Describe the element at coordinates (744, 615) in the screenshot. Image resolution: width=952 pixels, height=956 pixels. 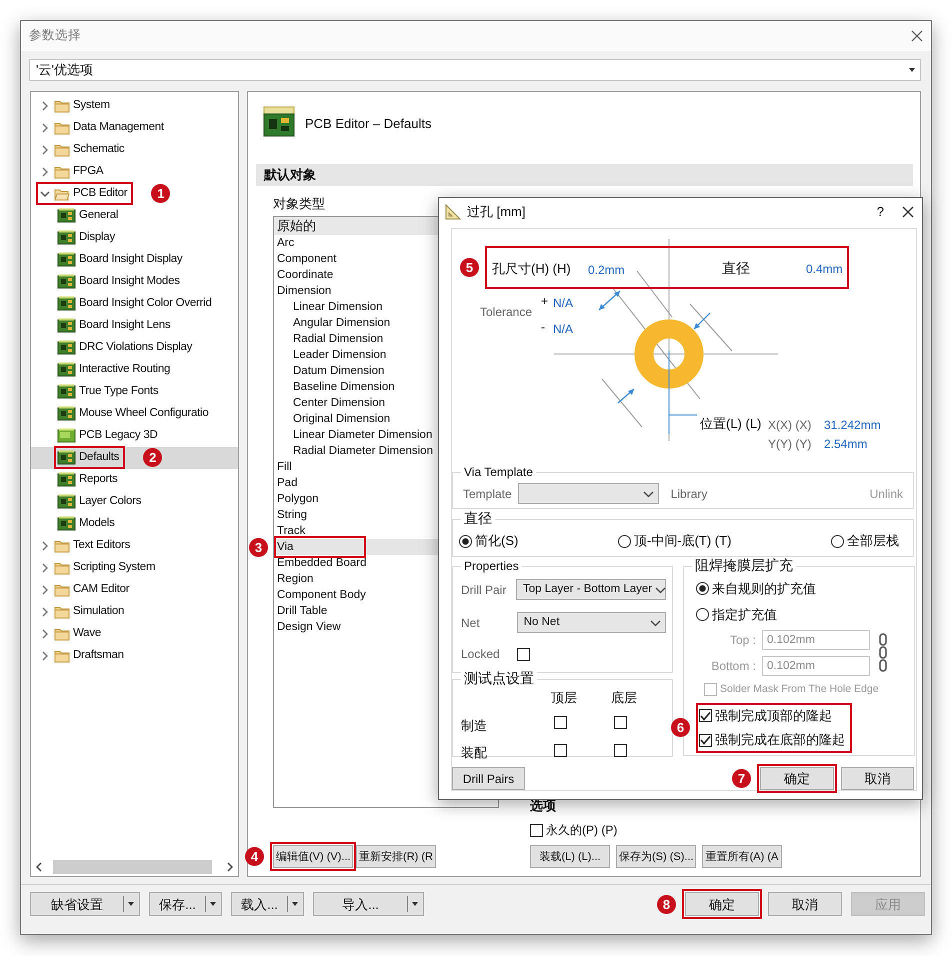
I see `radio-label: 指定扩充值` at that location.